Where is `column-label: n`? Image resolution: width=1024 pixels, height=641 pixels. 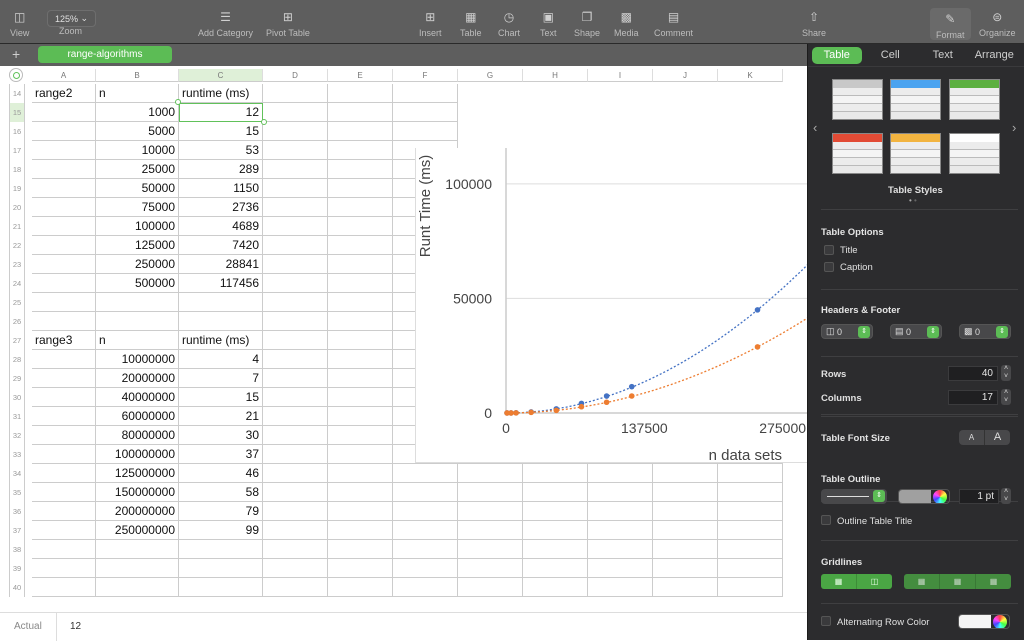
column-label: n is located at coordinates (137, 93).